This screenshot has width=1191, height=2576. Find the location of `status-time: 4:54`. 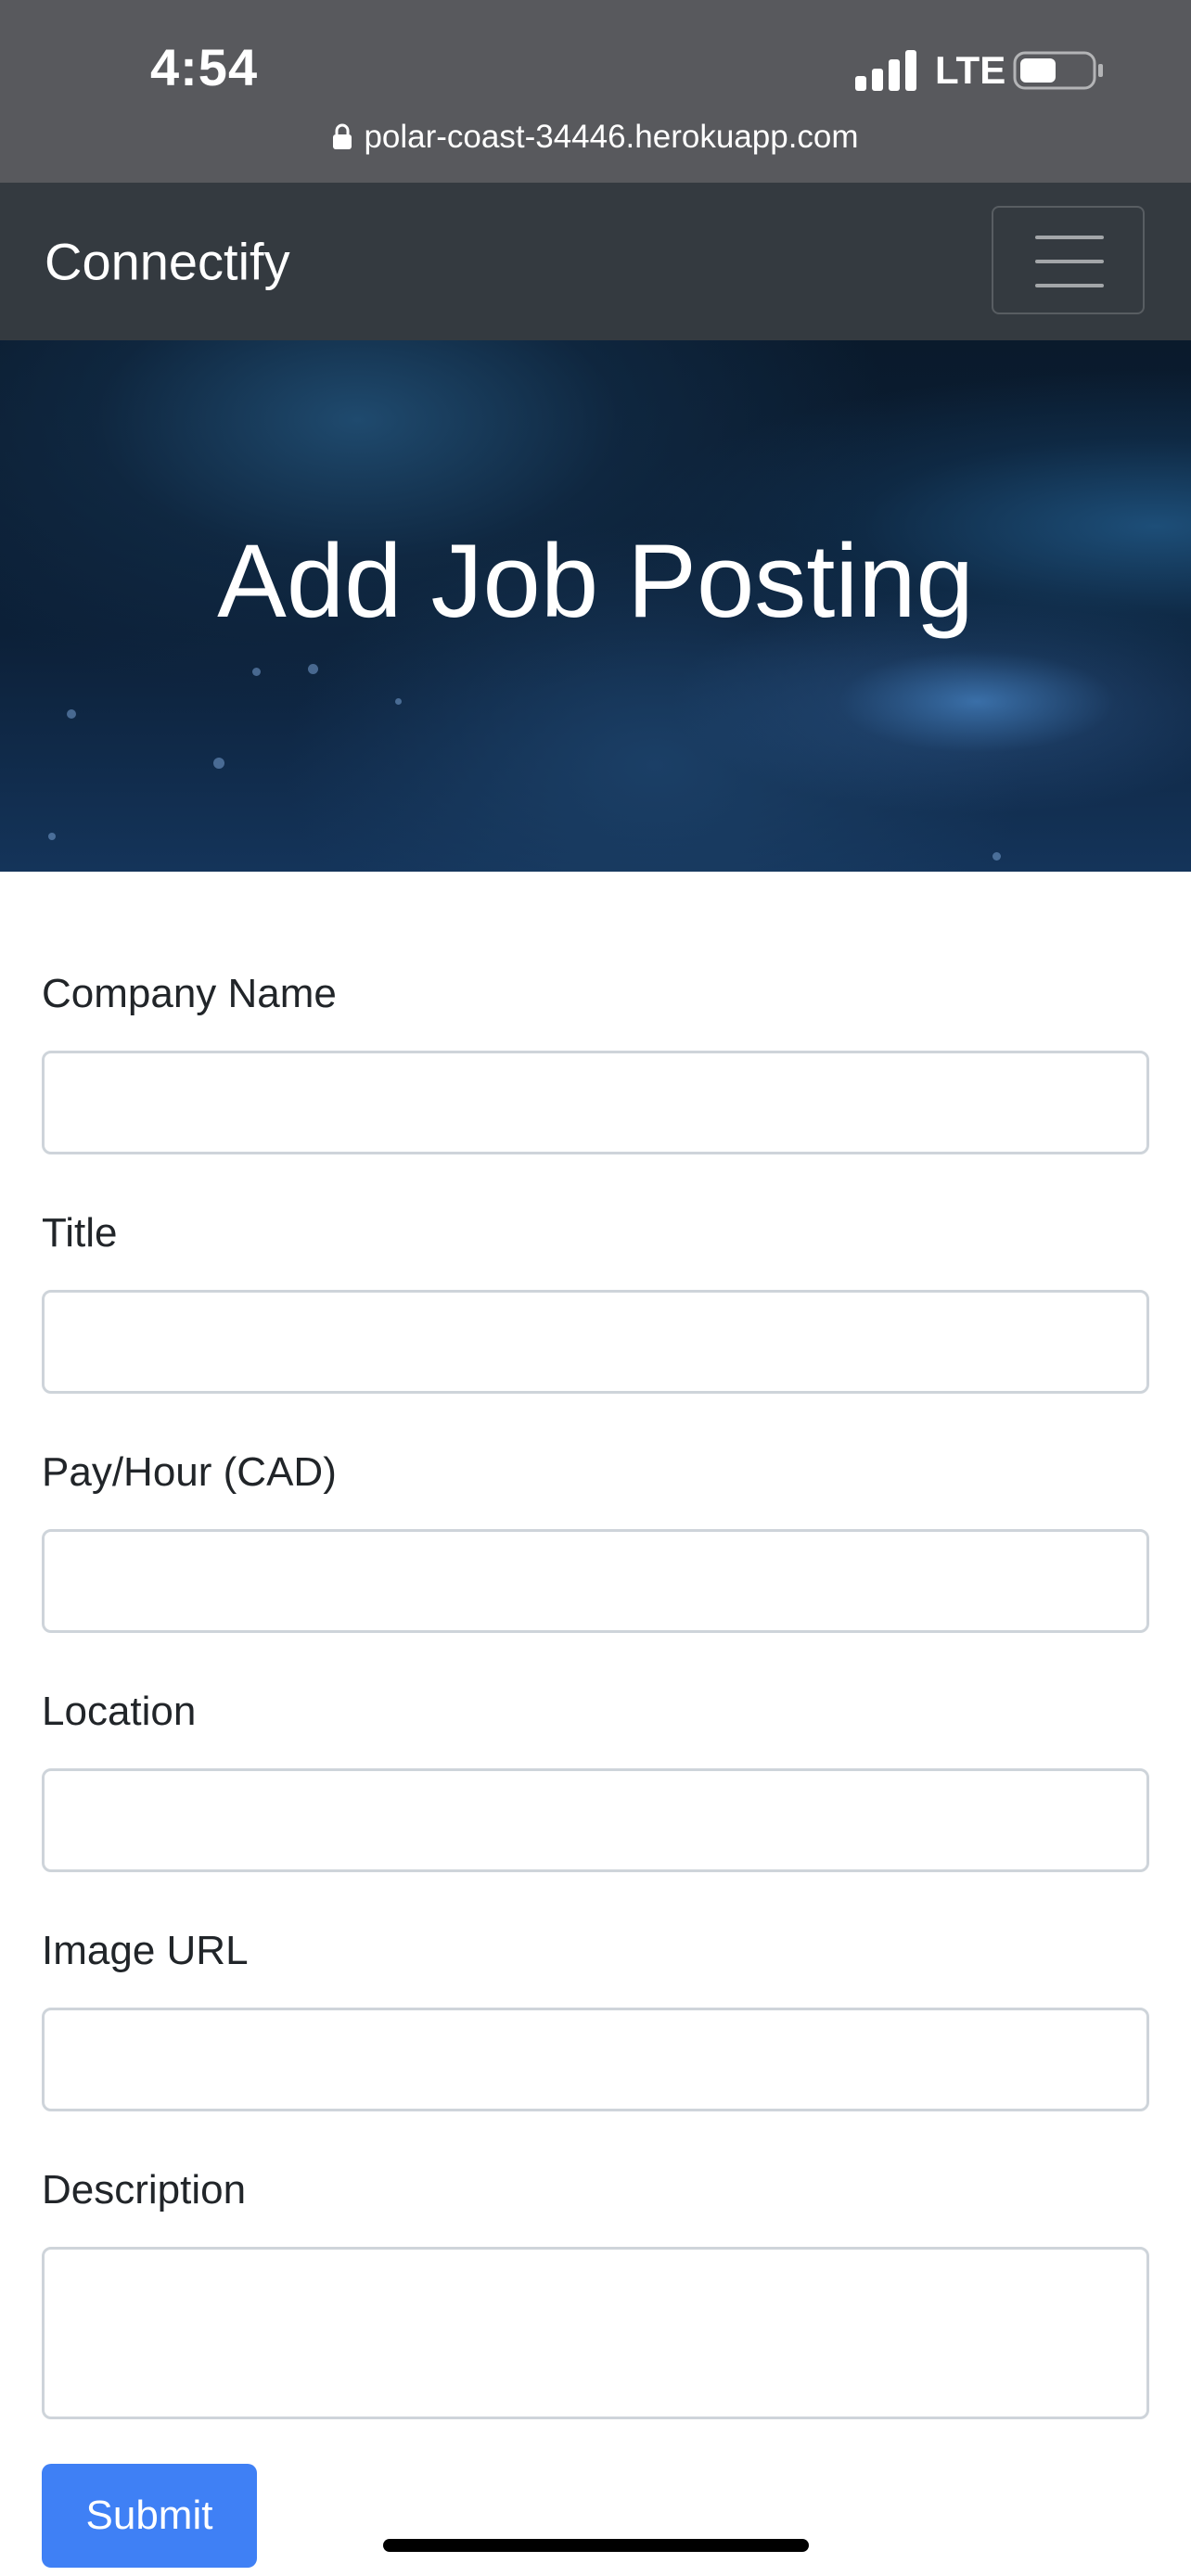

status-time: 4:54 is located at coordinates (204, 67).